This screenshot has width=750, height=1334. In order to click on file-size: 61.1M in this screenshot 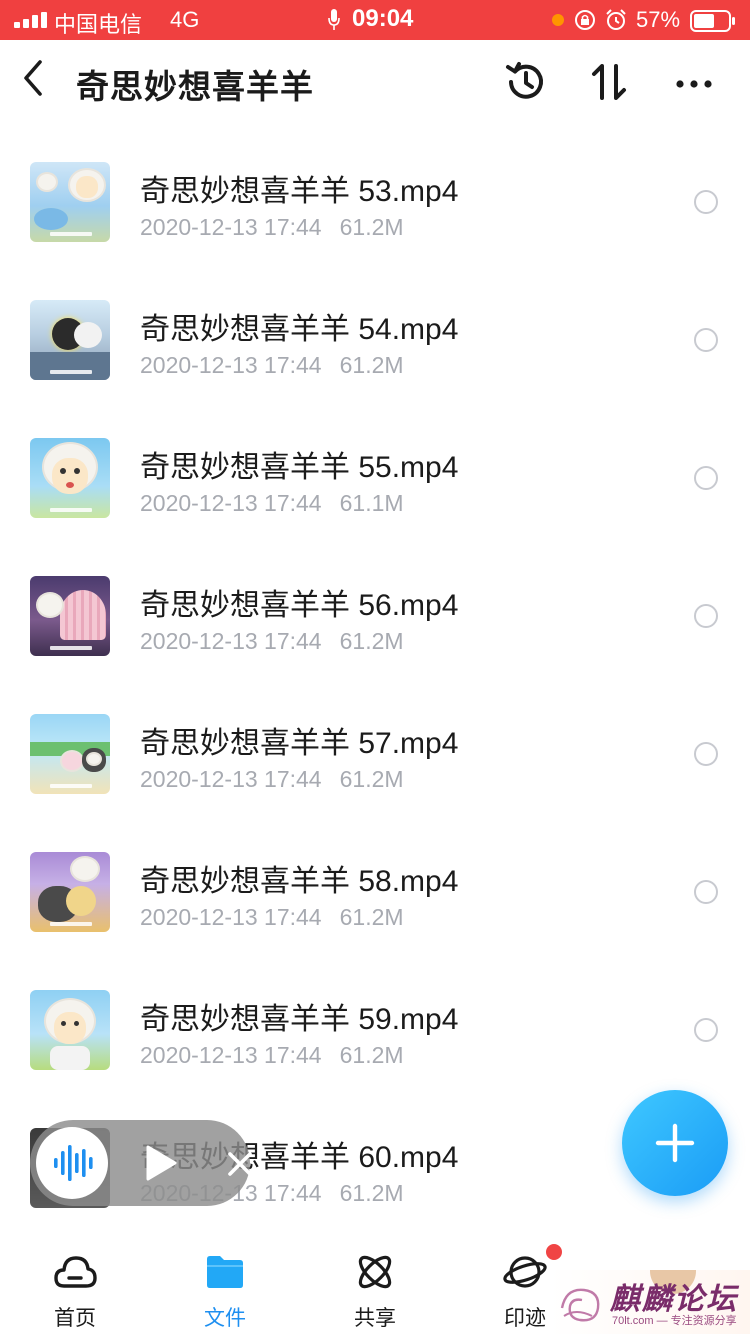, I will do `click(371, 503)`.